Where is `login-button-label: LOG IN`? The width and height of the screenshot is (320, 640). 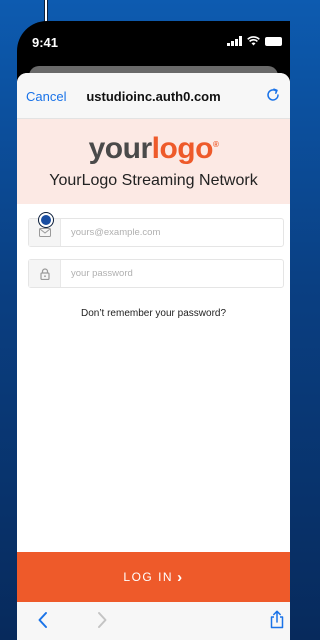
login-button-label: LOG IN is located at coordinates (148, 577).